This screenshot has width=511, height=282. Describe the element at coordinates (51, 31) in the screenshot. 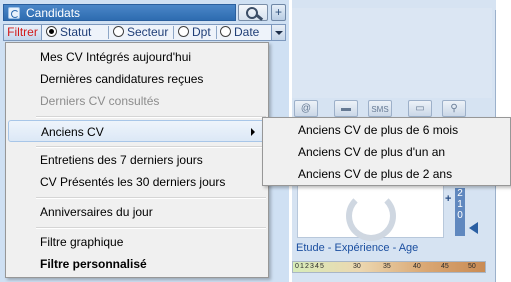

I see `radio-selected-icon` at that location.